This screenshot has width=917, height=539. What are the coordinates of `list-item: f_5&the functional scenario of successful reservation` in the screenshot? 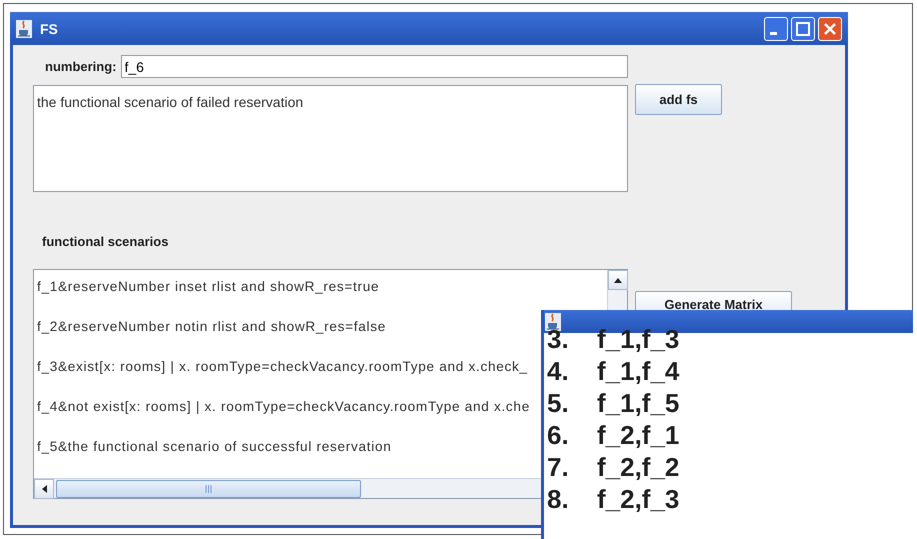 It's located at (214, 446).